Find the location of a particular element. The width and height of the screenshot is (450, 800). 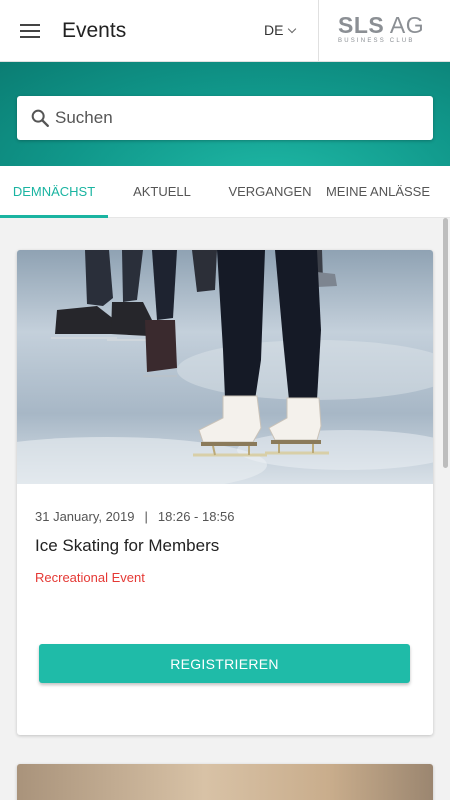

event-card-next is located at coordinates (225, 782).